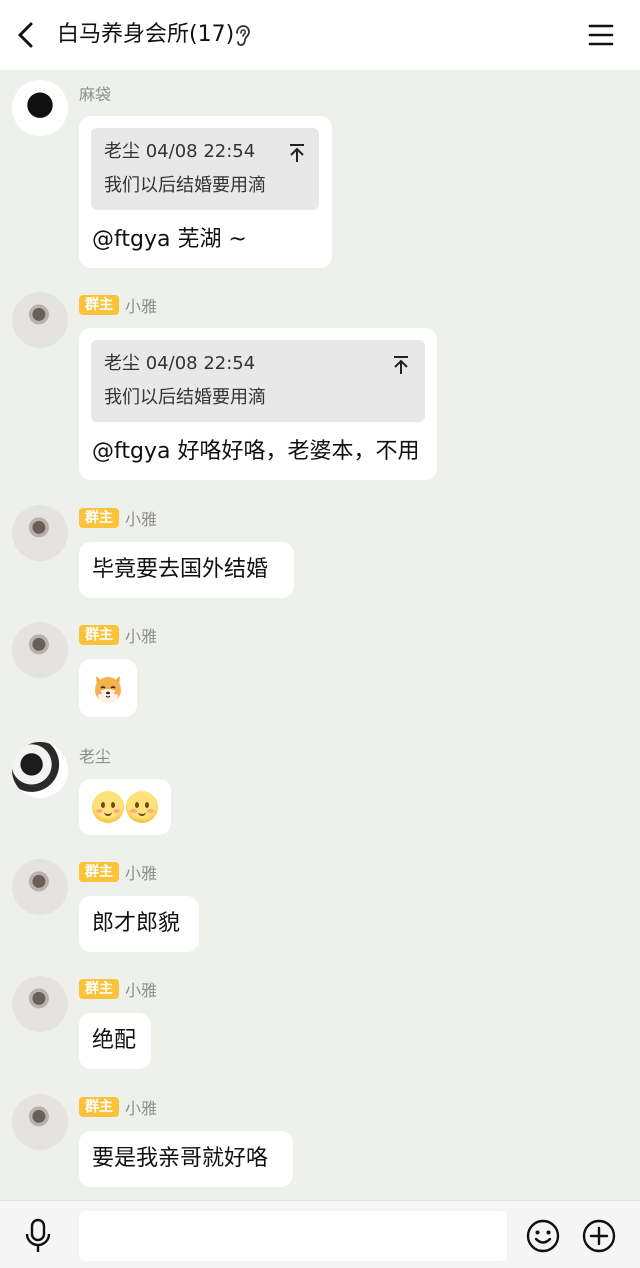  I want to click on ear-icon, so click(243, 35).